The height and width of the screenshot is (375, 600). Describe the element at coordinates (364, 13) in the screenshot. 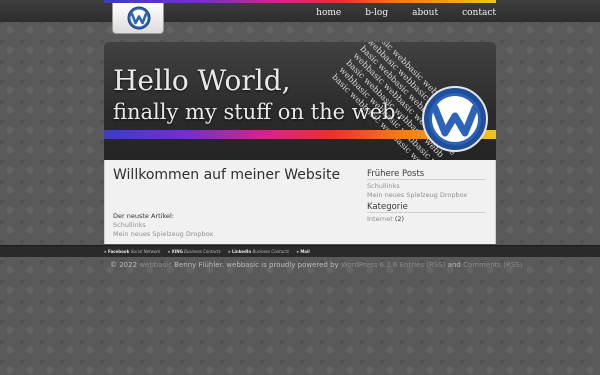

I see `nav-blog: b-log` at that location.